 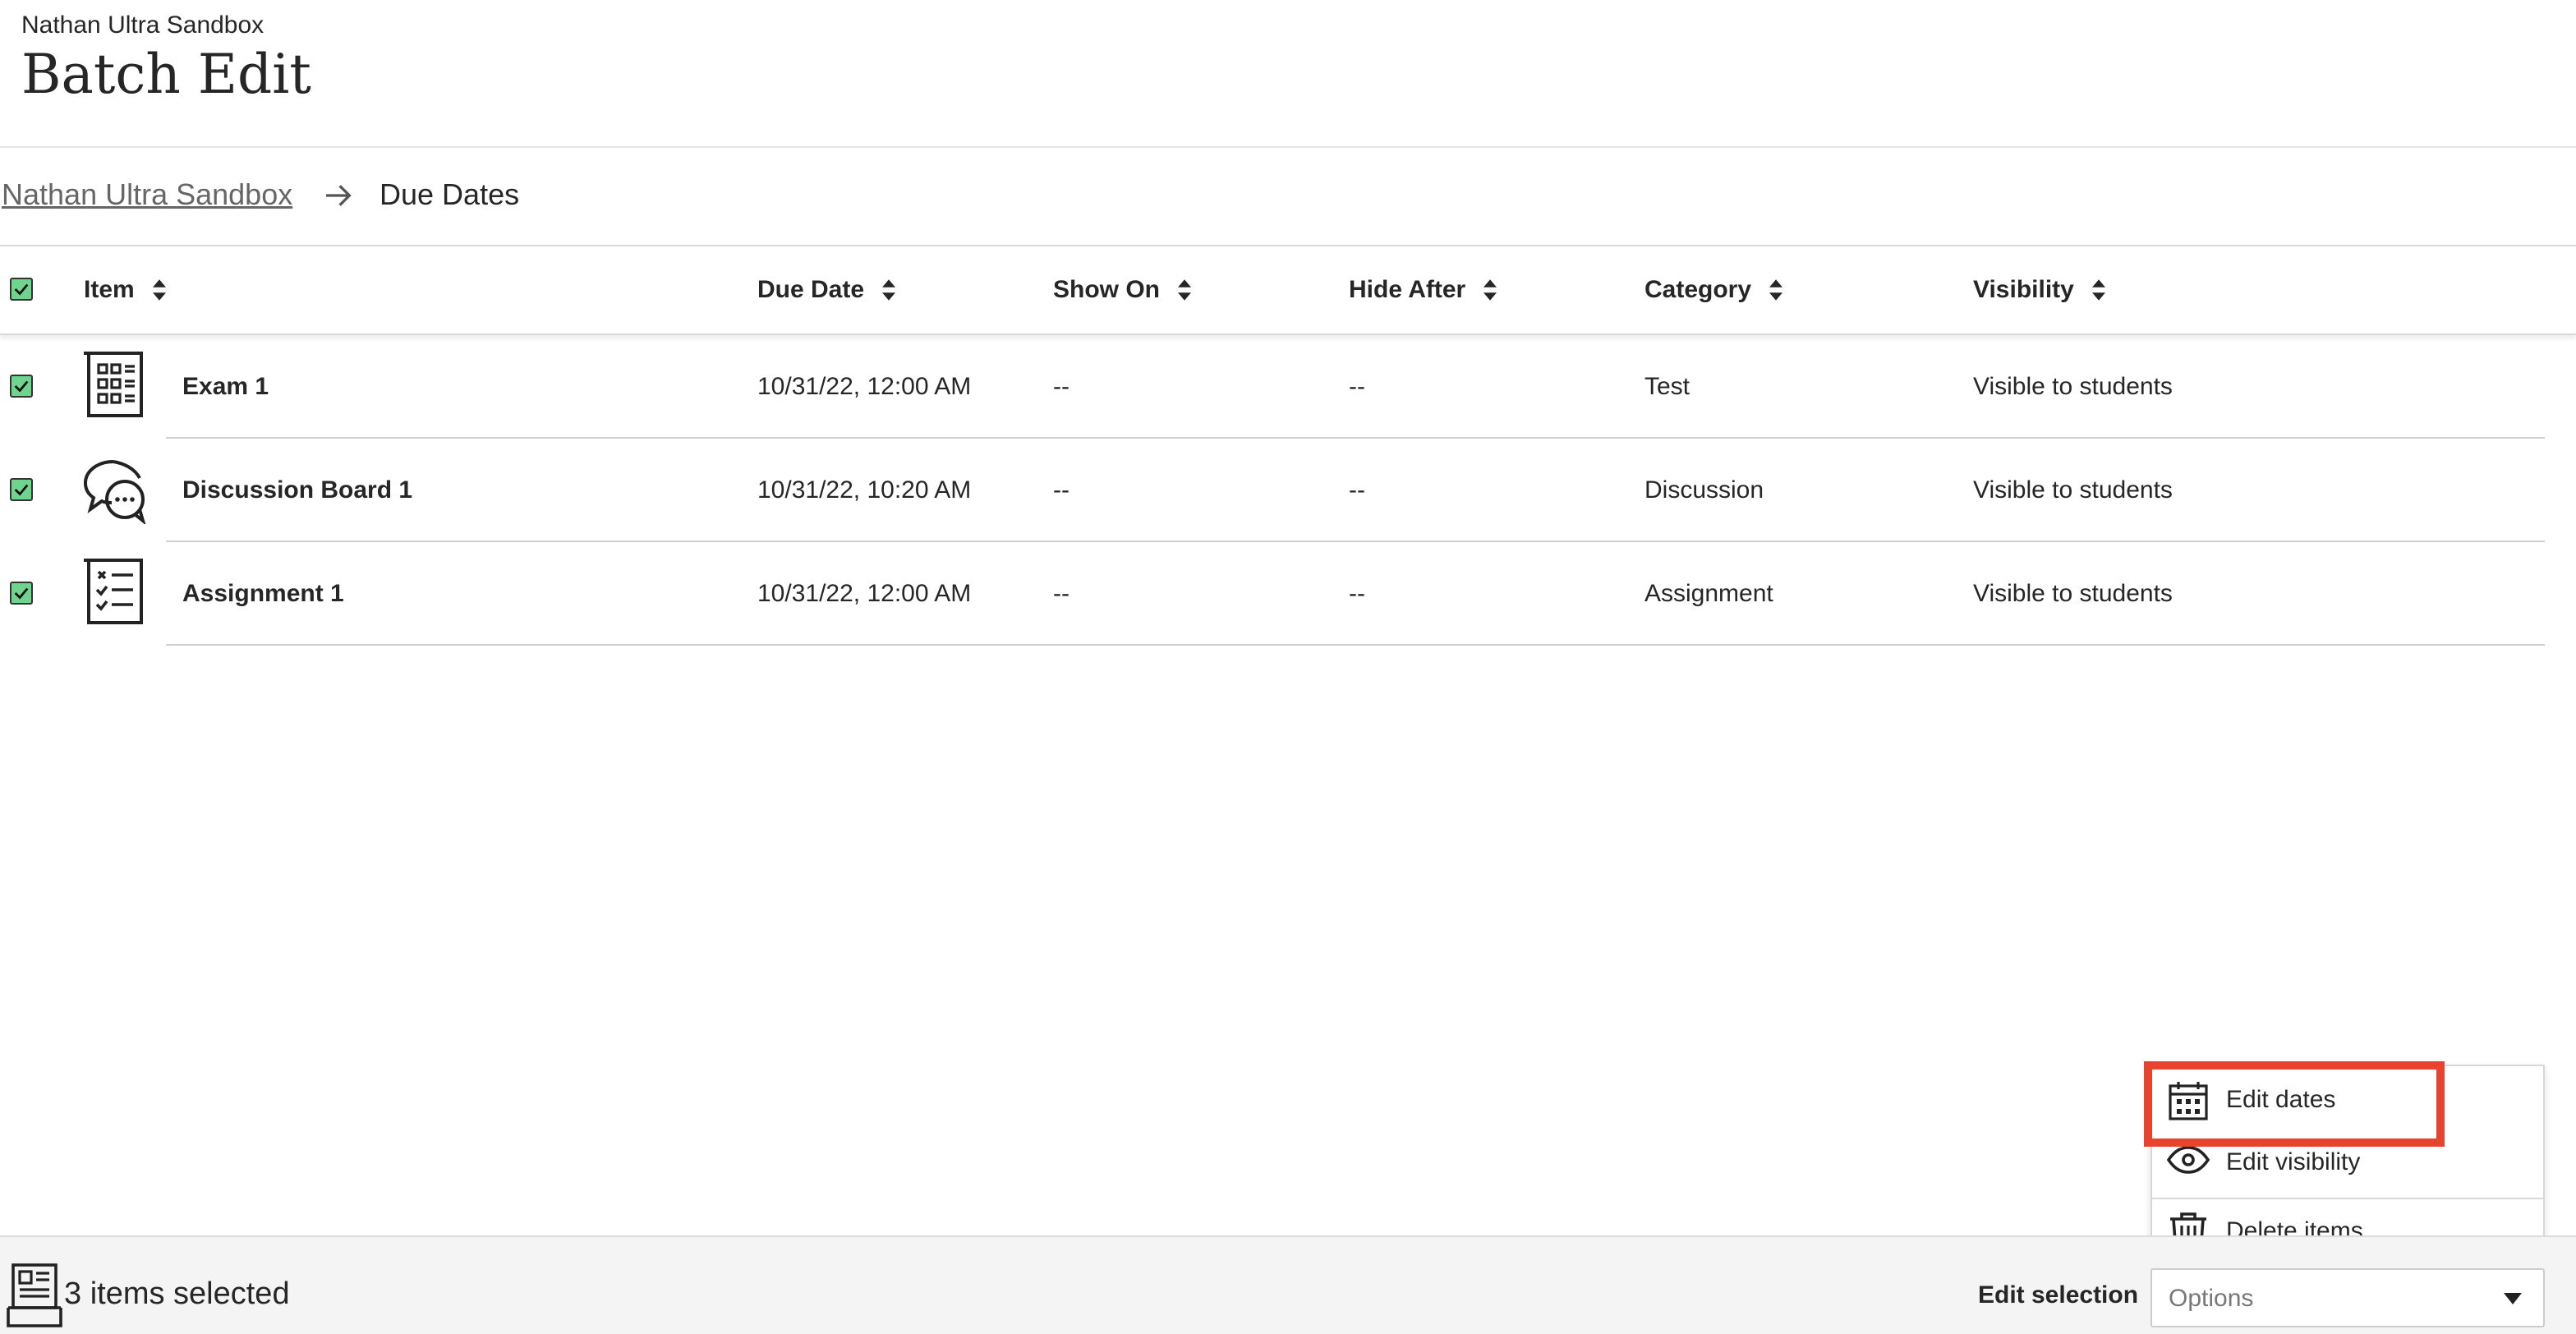 I want to click on column-header-visibility: Visibility, so click(x=2039, y=290).